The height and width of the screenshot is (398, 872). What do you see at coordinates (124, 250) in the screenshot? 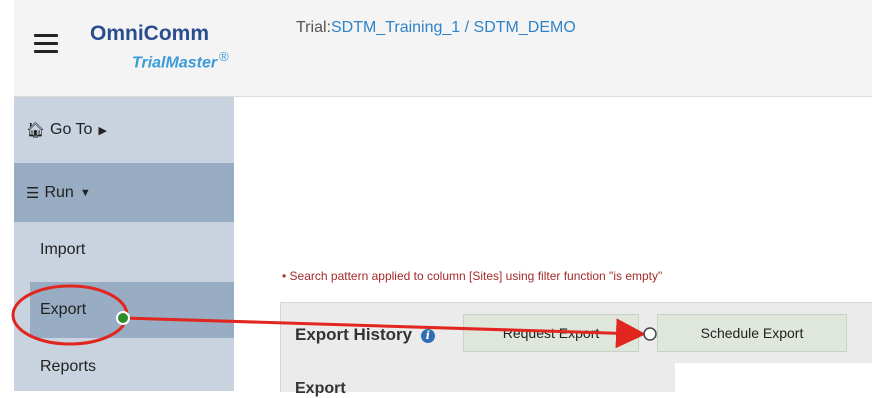
I see `sidebar-item-import: Import` at bounding box center [124, 250].